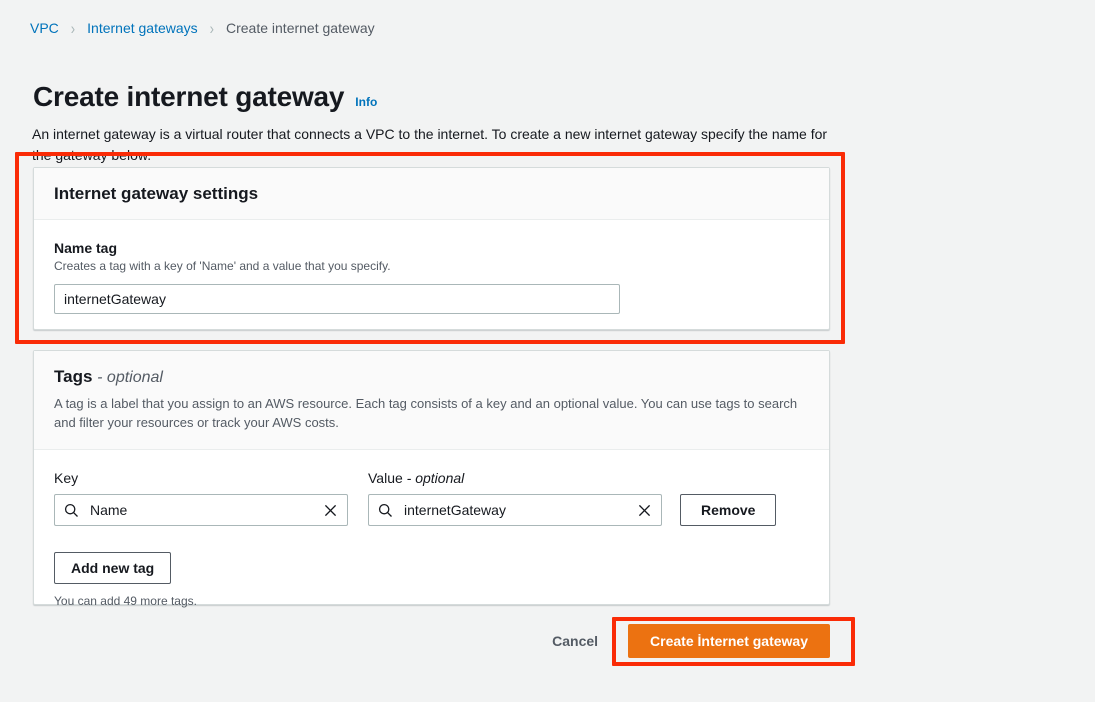  I want to click on tag-key-field, so click(201, 510).